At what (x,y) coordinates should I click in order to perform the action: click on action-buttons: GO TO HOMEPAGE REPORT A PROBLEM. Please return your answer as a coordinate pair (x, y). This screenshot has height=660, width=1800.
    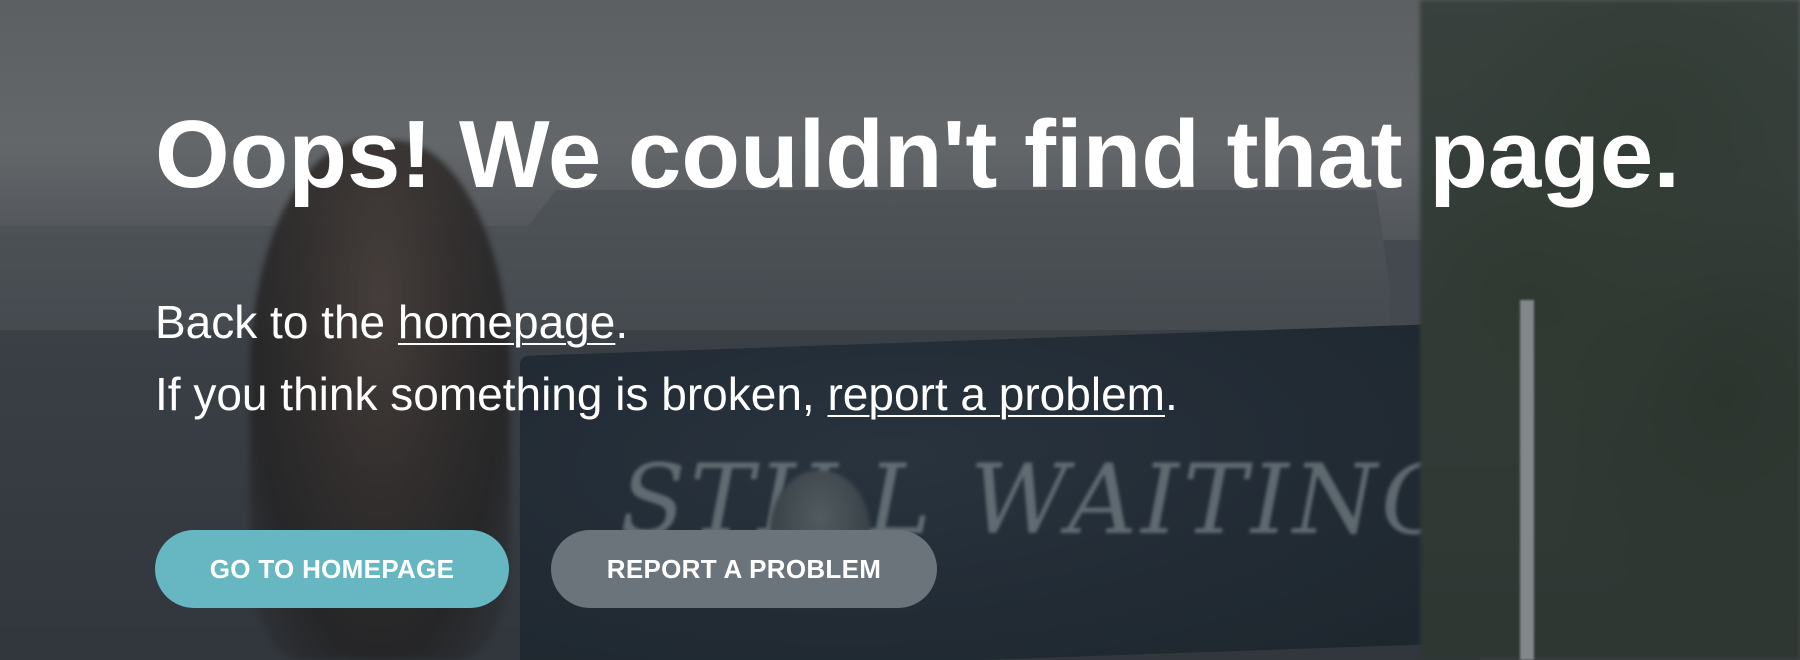
    Looking at the image, I should click on (546, 569).